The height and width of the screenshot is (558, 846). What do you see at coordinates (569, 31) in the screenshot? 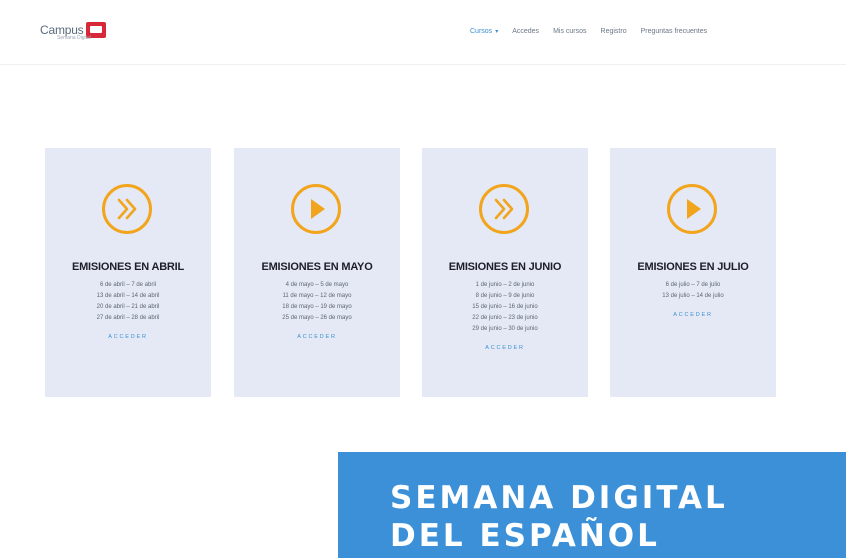
I see `nav-item-mis-cursos: Mis cursos` at bounding box center [569, 31].